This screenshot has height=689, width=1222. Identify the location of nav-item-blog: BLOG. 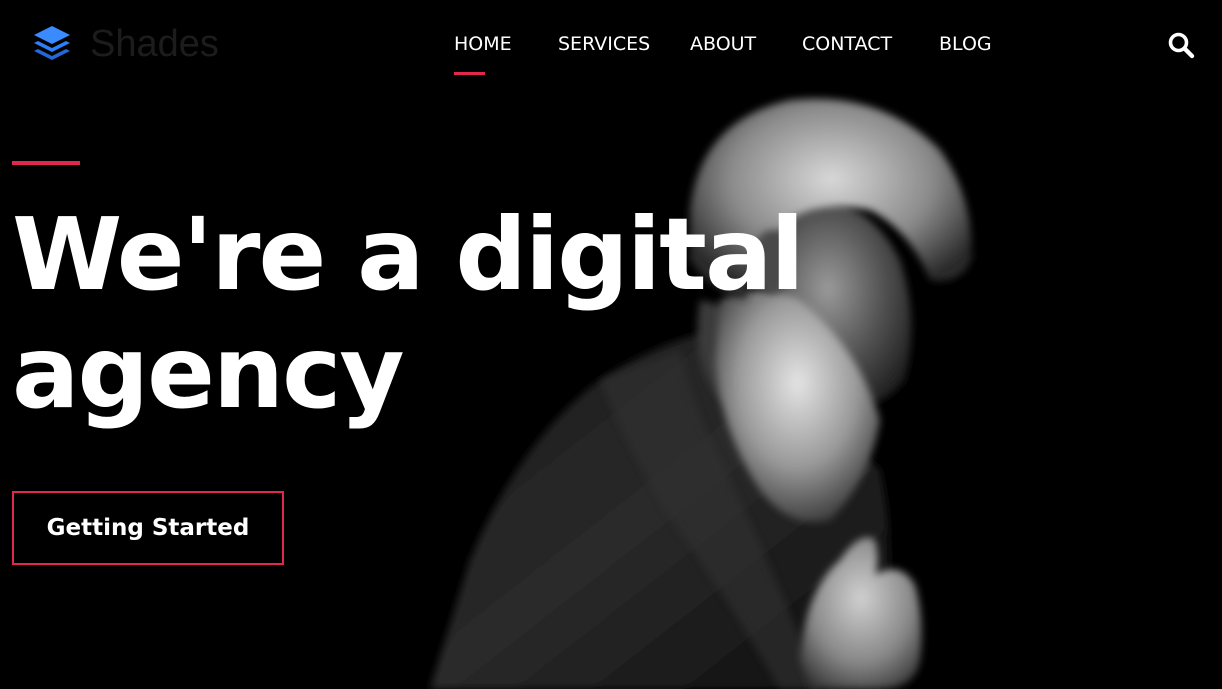
(965, 44).